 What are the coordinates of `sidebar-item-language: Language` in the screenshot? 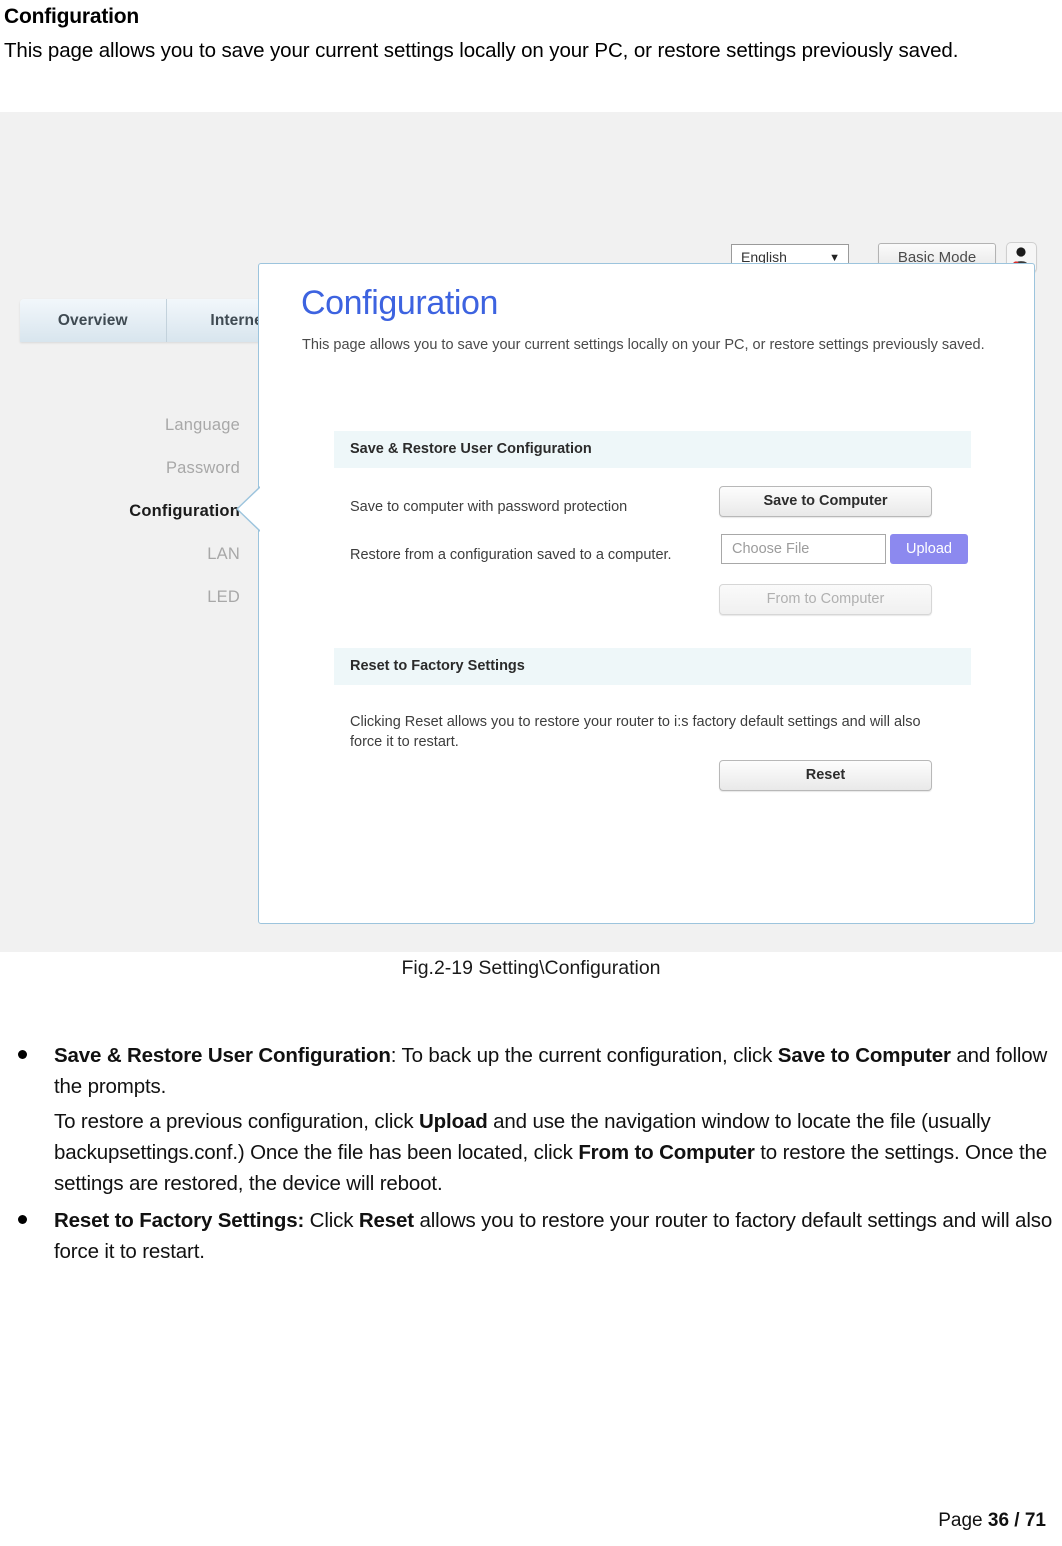 It's located at (170, 425).